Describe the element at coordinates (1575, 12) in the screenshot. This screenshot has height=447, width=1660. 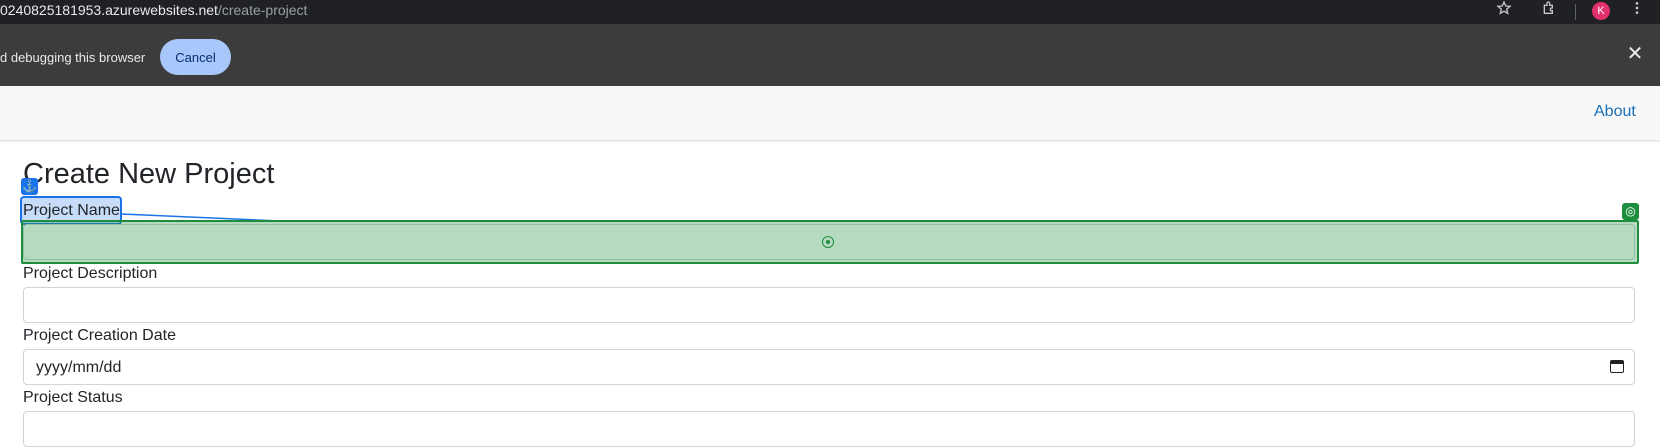
I see `toolbar-separator` at that location.